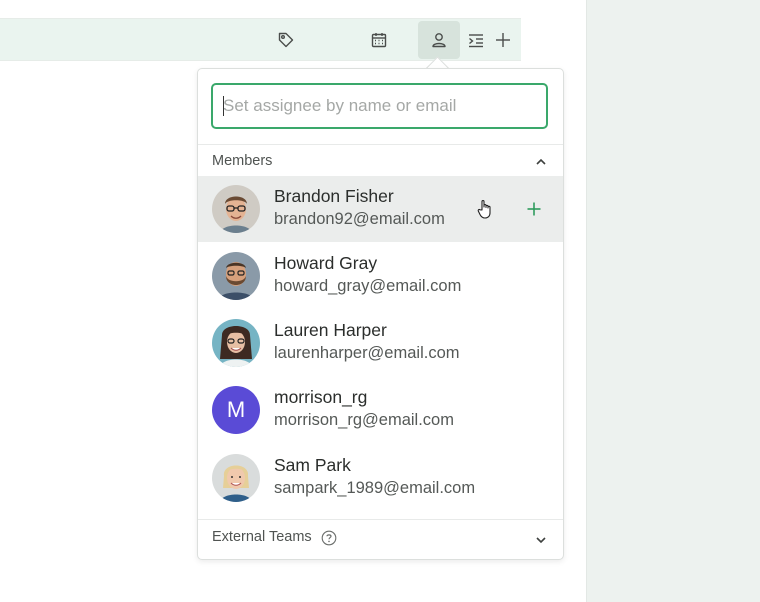 The height and width of the screenshot is (602, 760). What do you see at coordinates (380, 538) in the screenshot?
I see `external-teams-section-header: External Teams` at bounding box center [380, 538].